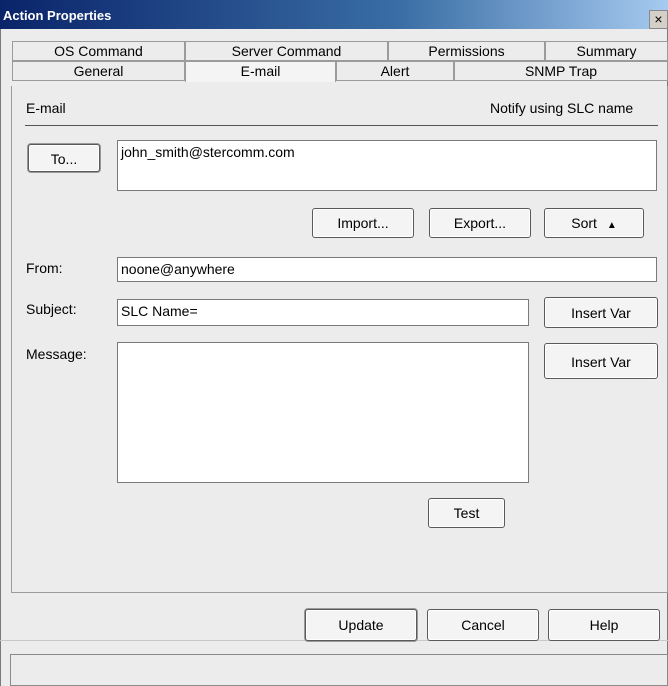 This screenshot has height=686, width=668. Describe the element at coordinates (260, 71) in the screenshot. I see `tab-e-mail: E-mail` at that location.